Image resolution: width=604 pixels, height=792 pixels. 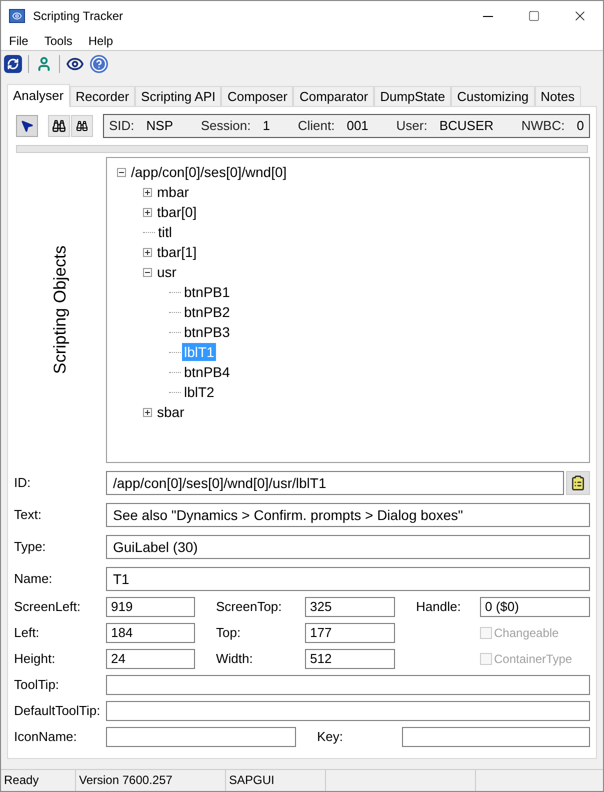 I want to click on clipboard-icon, so click(x=578, y=483).